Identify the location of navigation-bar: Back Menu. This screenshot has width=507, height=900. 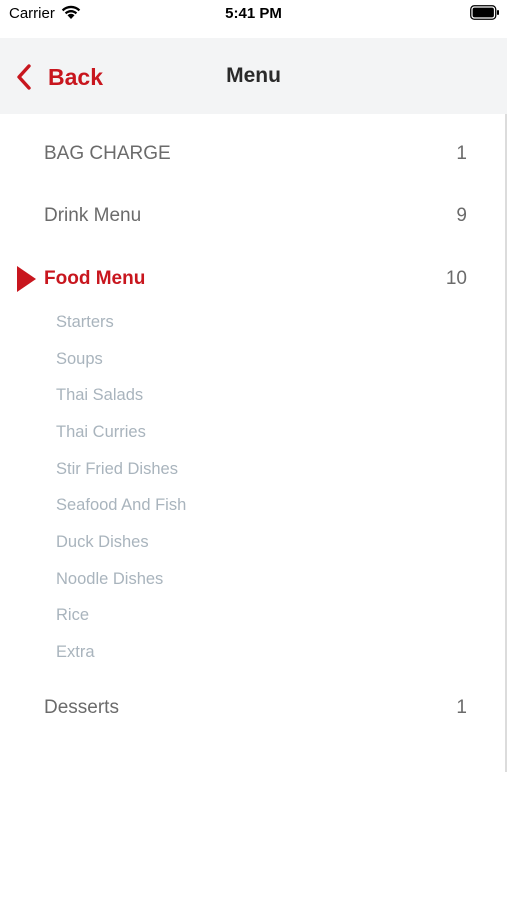
(253, 76).